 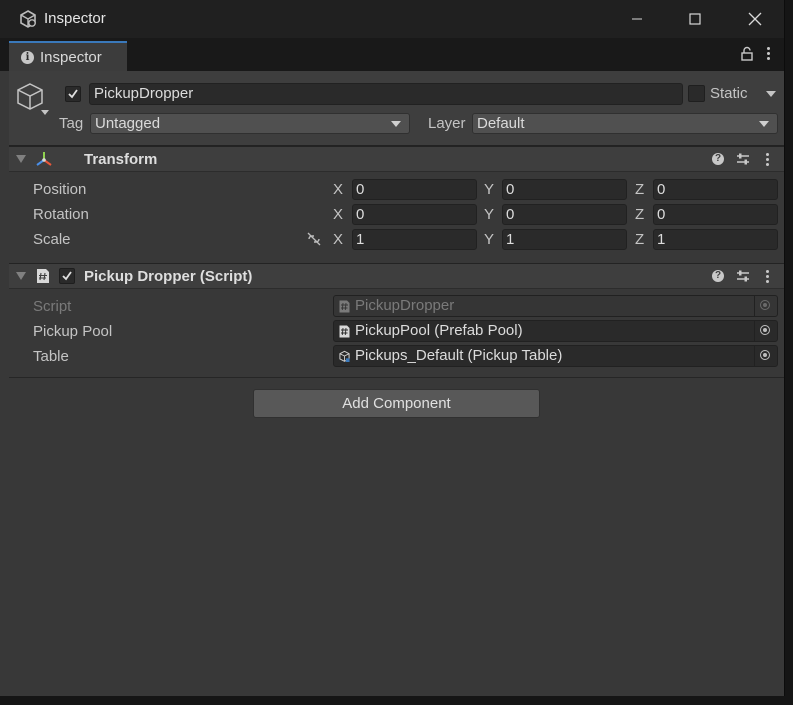 I want to click on section-divider, so click(x=396, y=377).